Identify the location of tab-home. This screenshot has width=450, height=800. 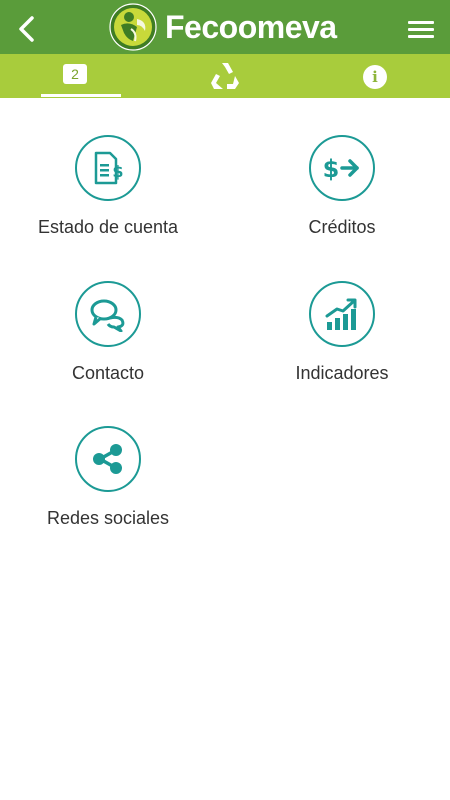
(225, 76).